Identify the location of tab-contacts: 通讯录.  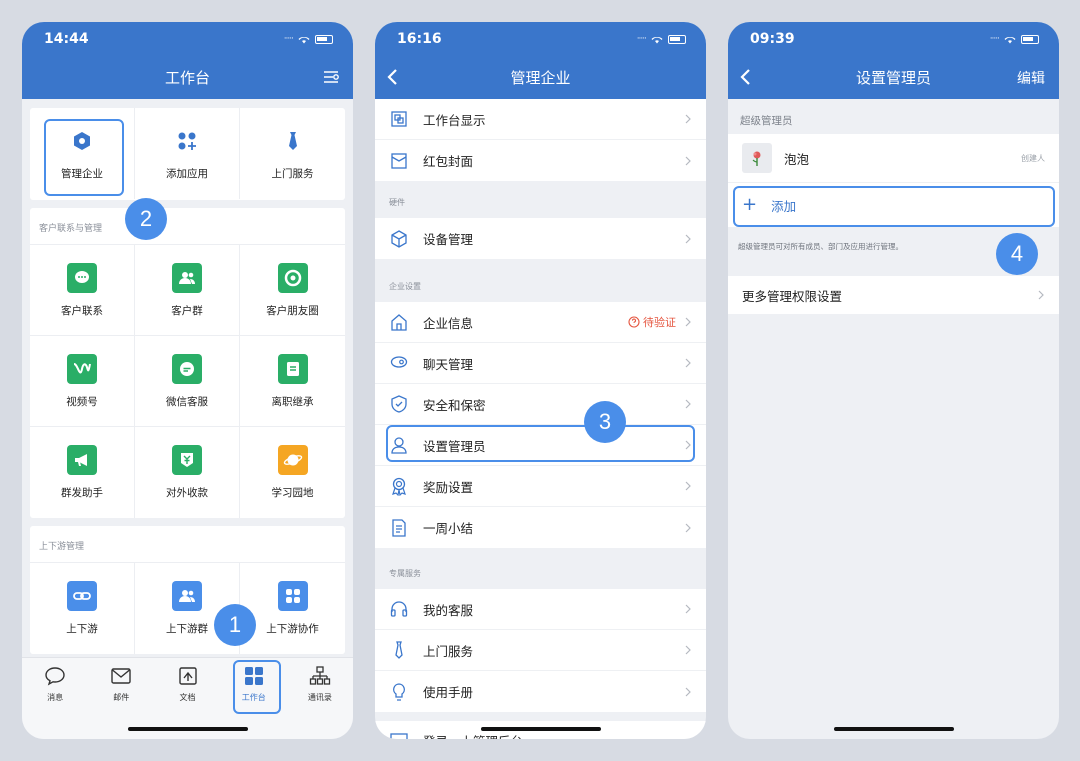
(320, 702).